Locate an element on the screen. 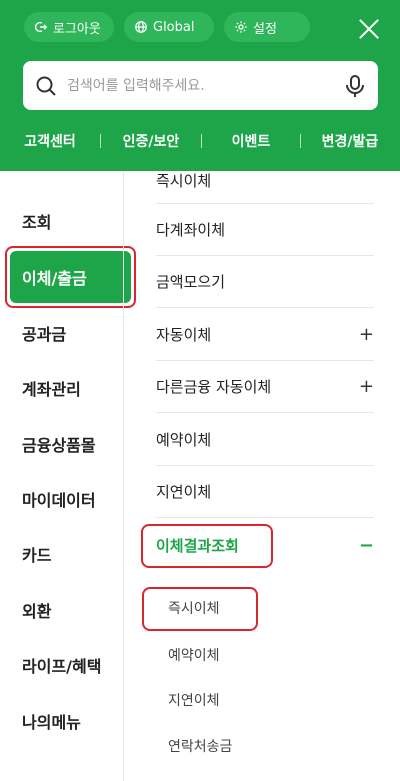 The image size is (400, 781). right-menu-item-label: 금액모으기 is located at coordinates (191, 282).